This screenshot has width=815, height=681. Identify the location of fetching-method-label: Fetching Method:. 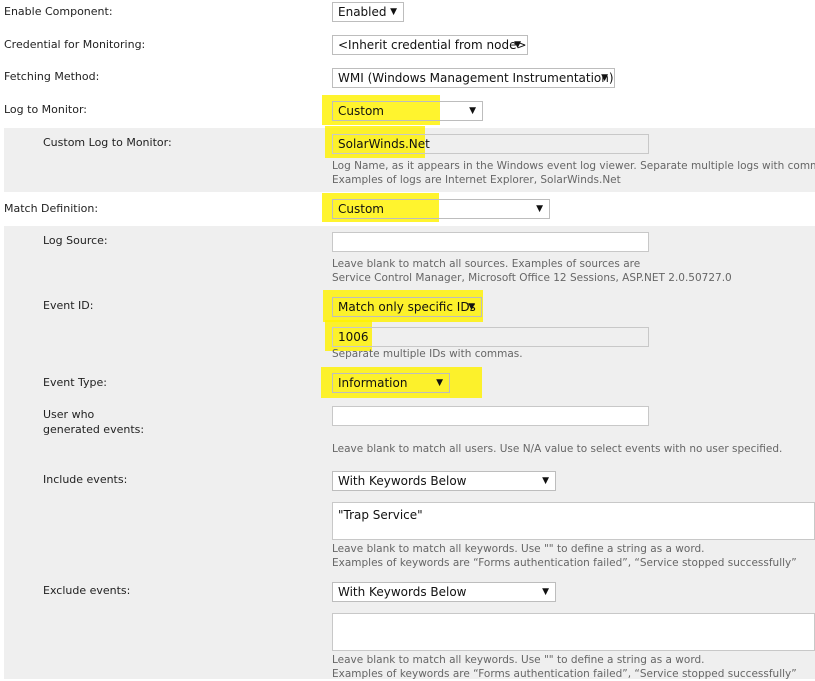
(52, 76).